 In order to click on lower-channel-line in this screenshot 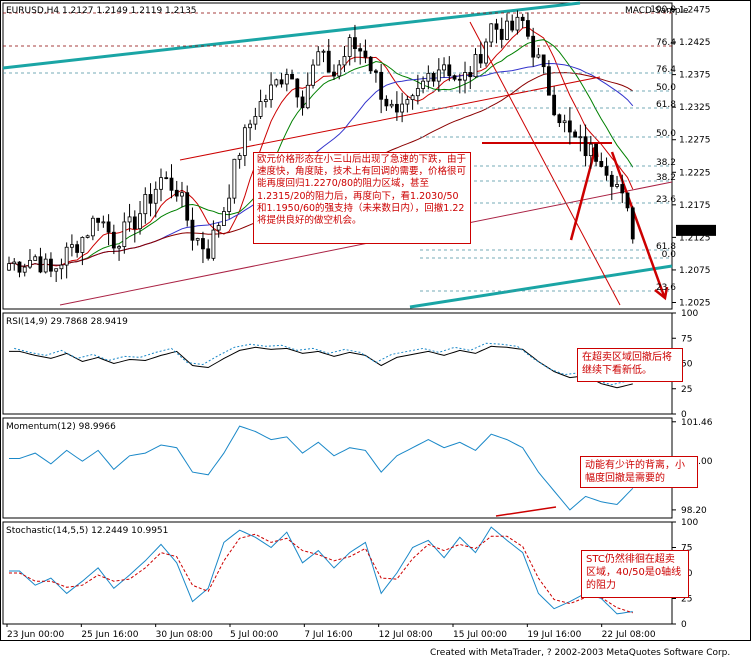, I will do `click(541, 286)`.